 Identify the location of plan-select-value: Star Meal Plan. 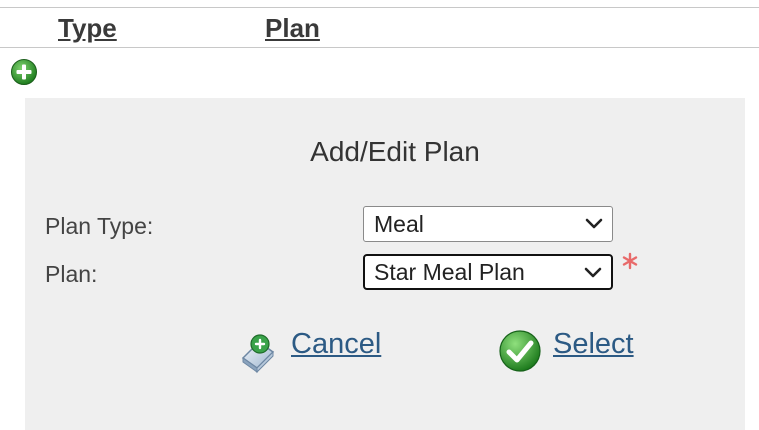
(449, 272).